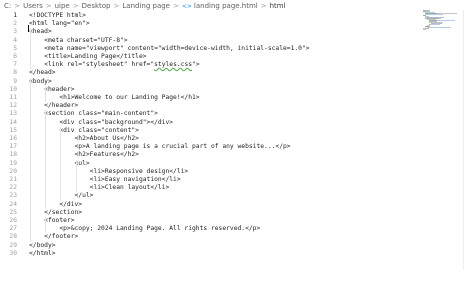  Describe the element at coordinates (278, 6) in the screenshot. I see `breadcrumb-item: html` at that location.